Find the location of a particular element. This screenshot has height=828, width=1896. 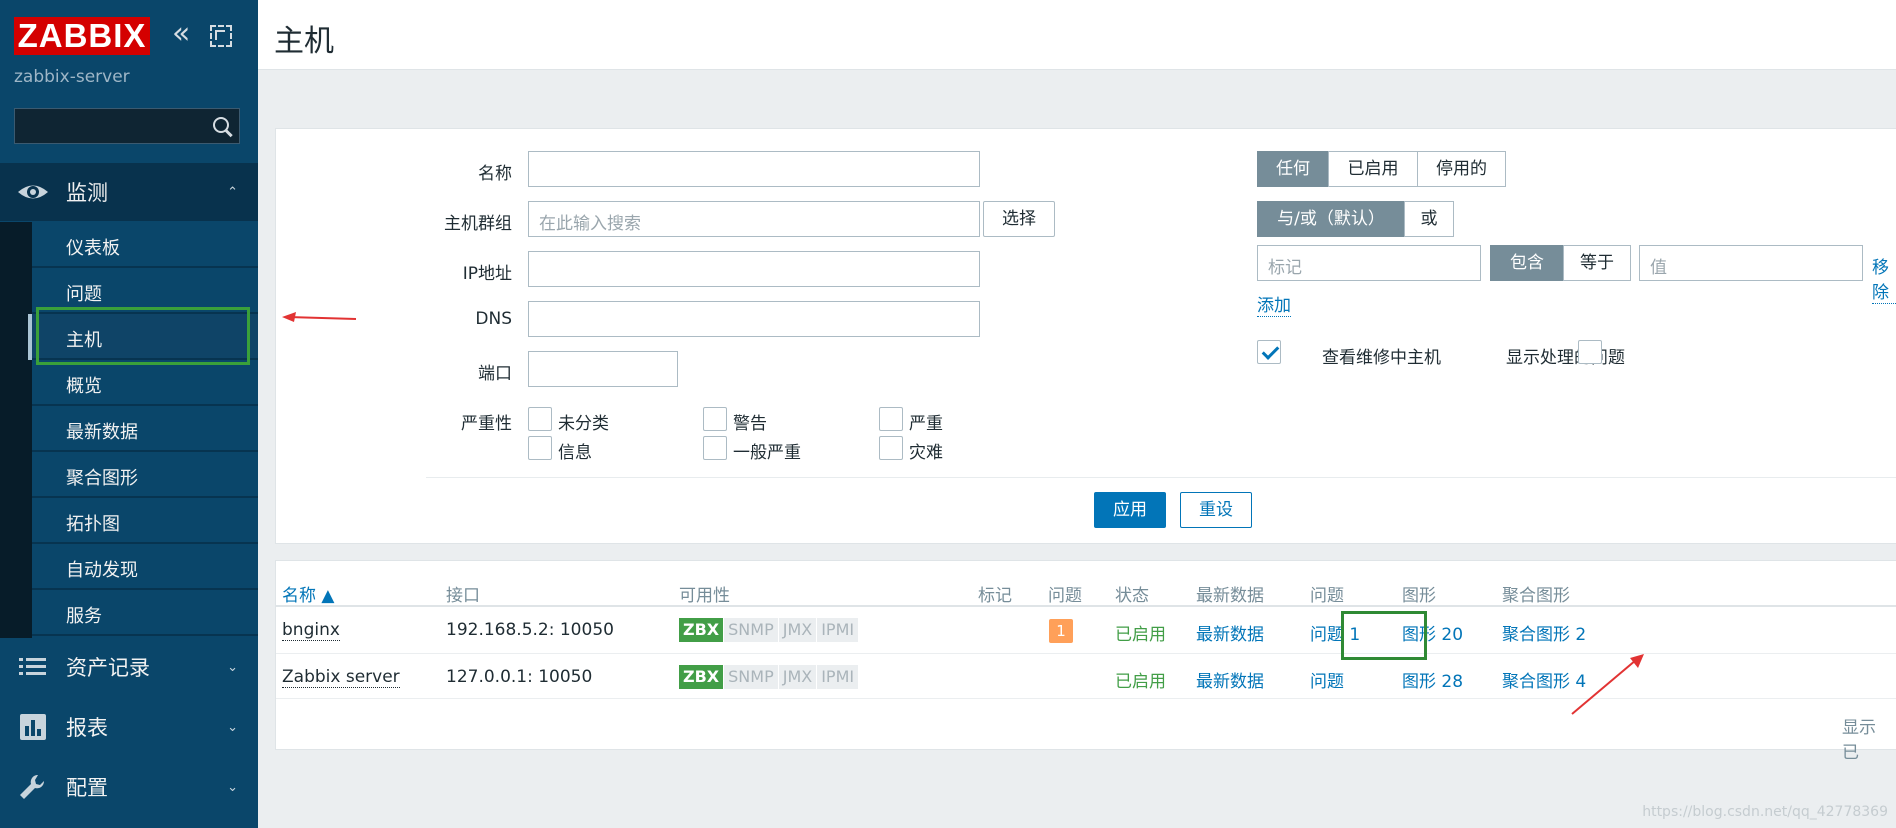

watermark-text: https://blog.csdn.net/qq_42778369 is located at coordinates (1765, 812).